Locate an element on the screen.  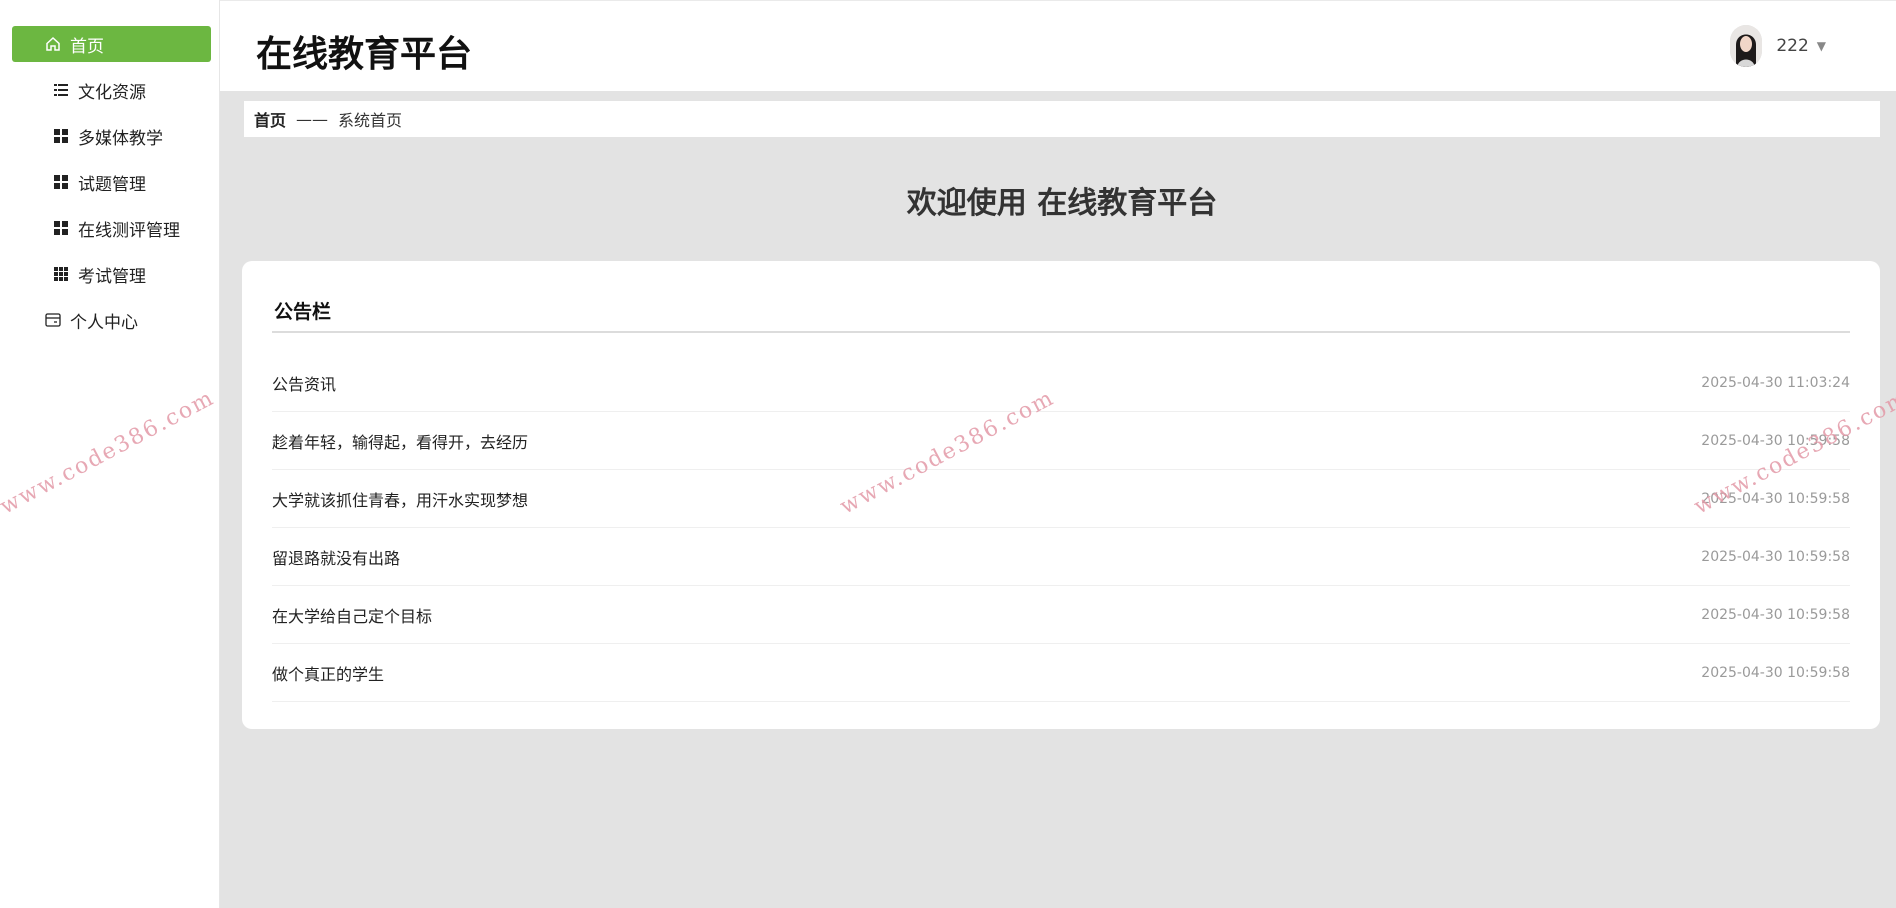
welcome-heading: 欢迎使用 在线教育平台 is located at coordinates (1062, 203).